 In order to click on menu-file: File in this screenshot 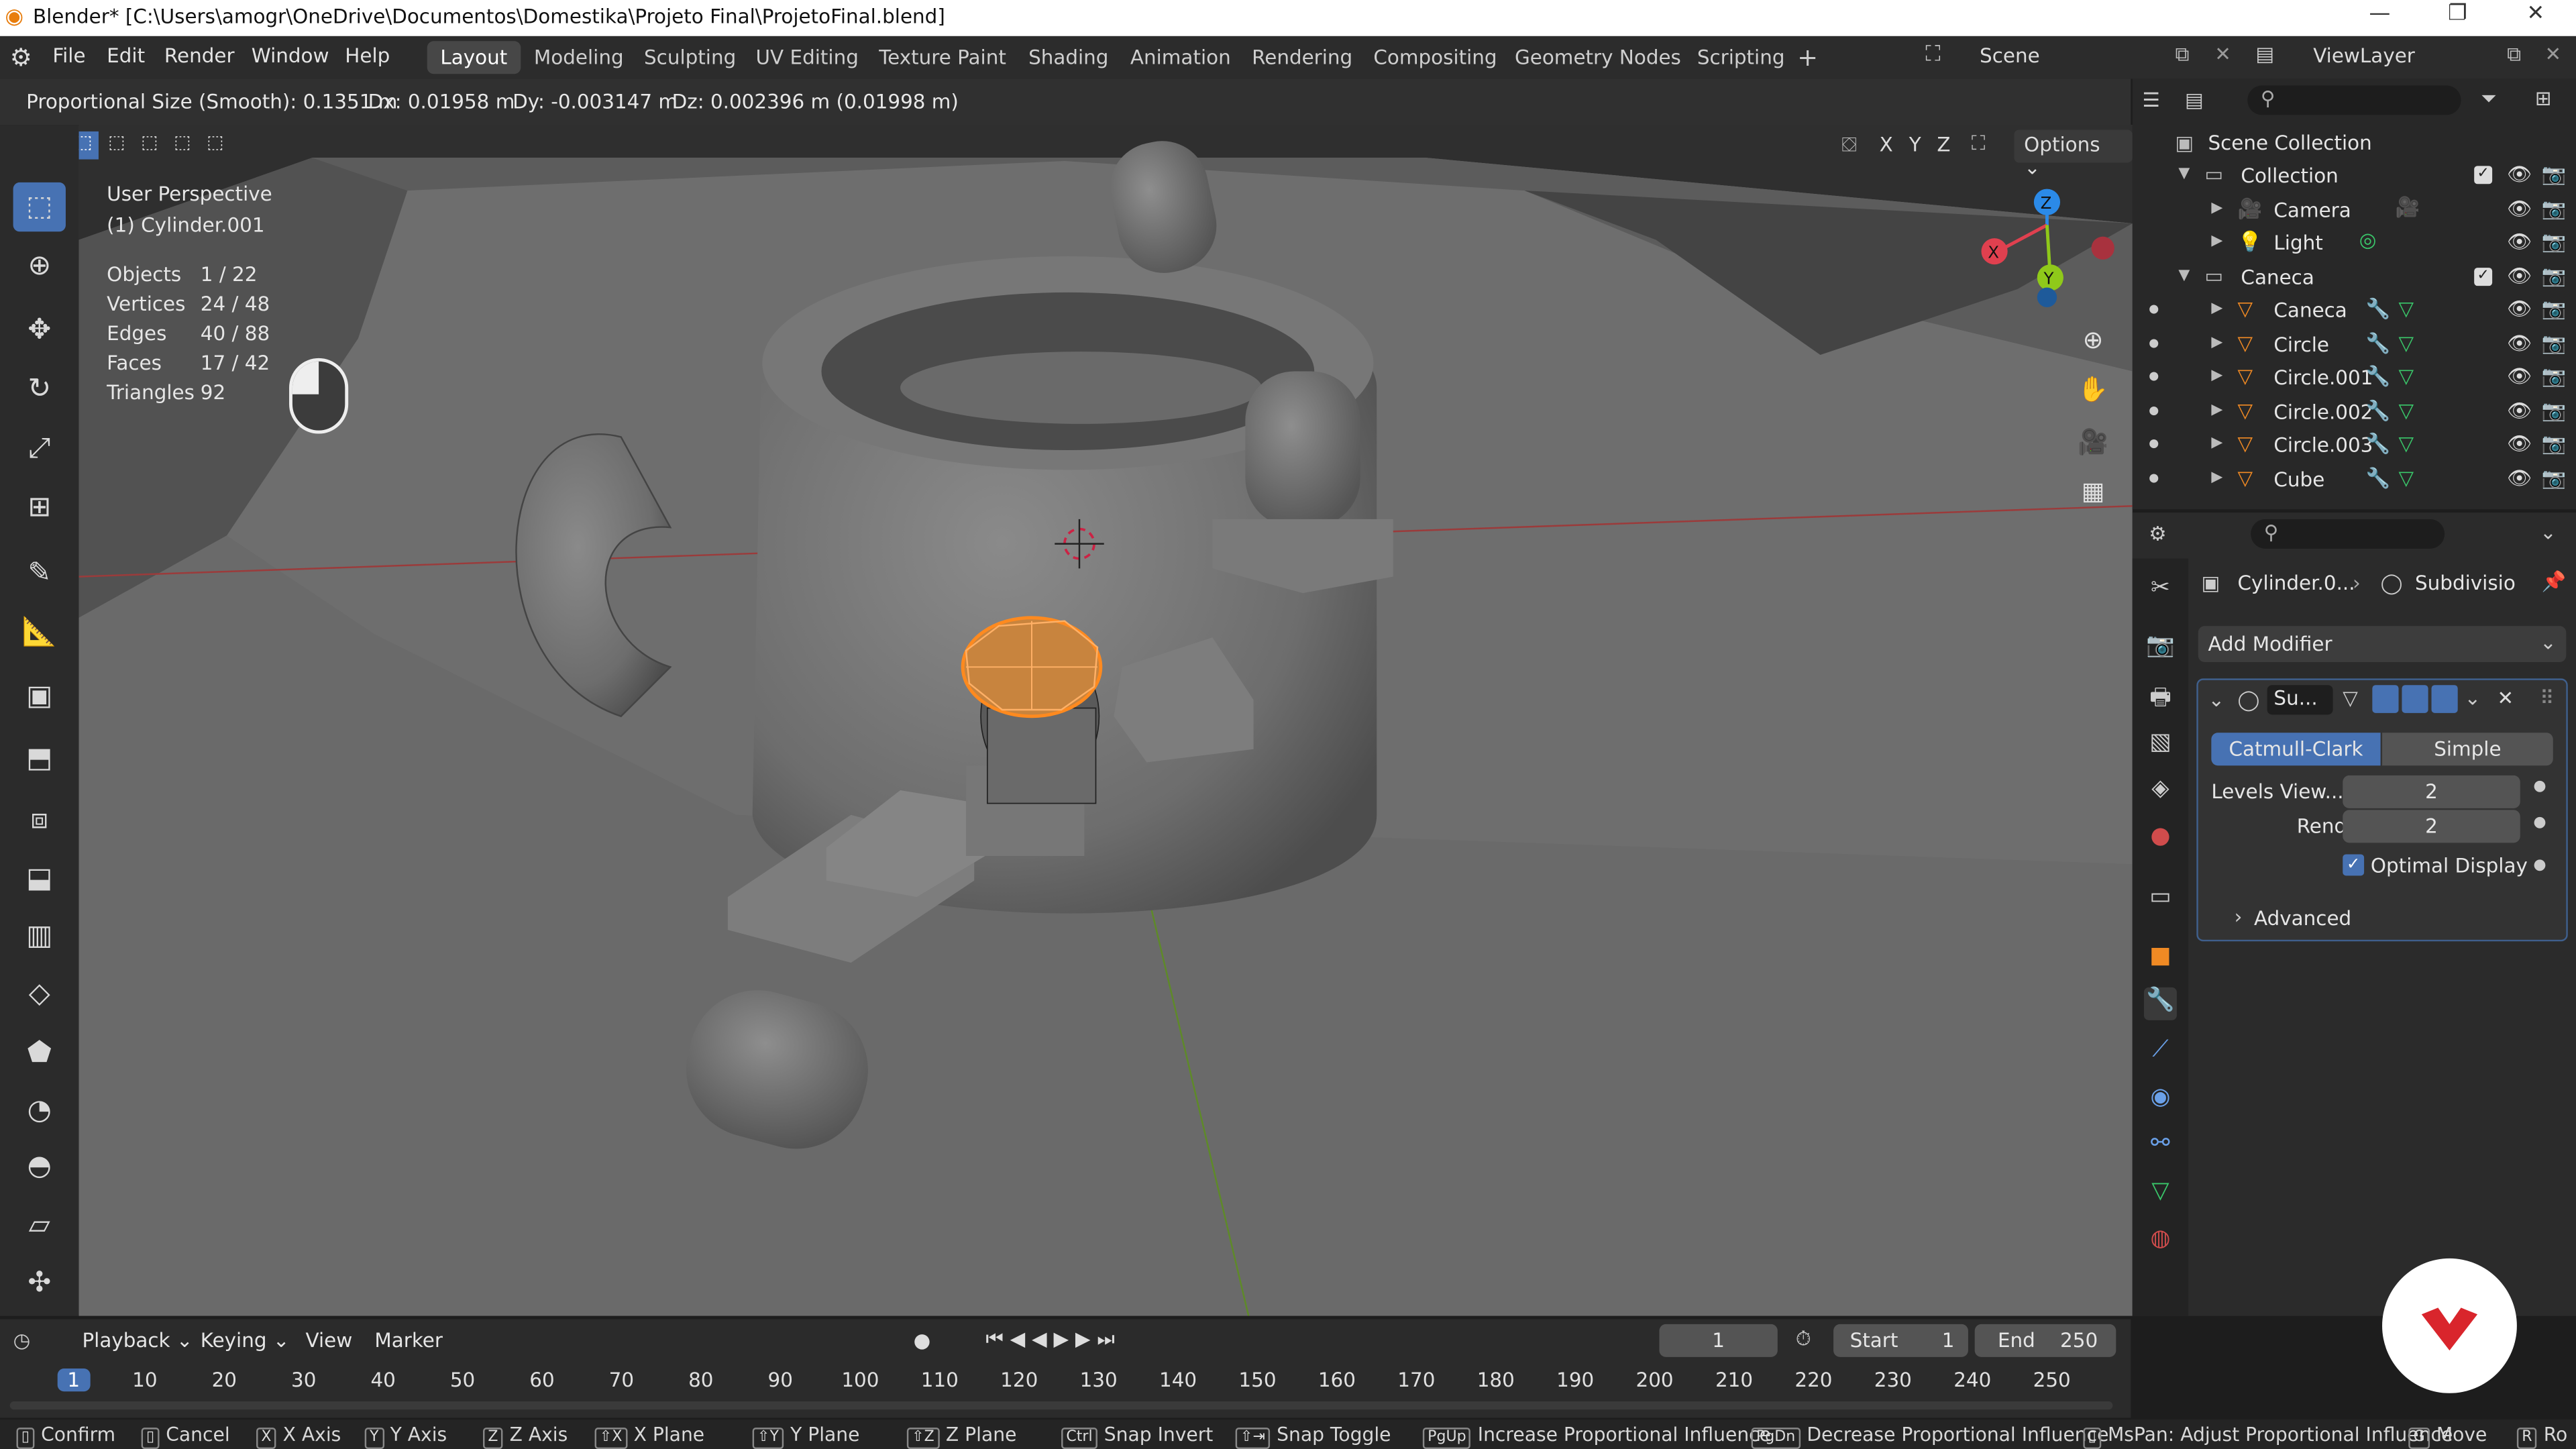, I will do `click(68, 55)`.